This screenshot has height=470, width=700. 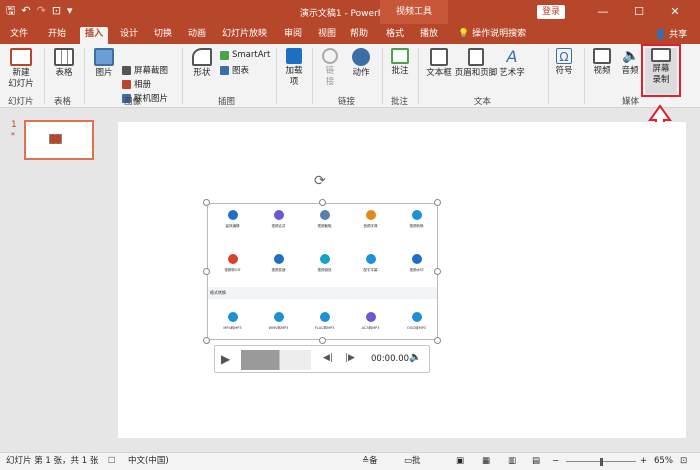 I want to click on grid-item-label: 视频水印, so click(x=416, y=270).